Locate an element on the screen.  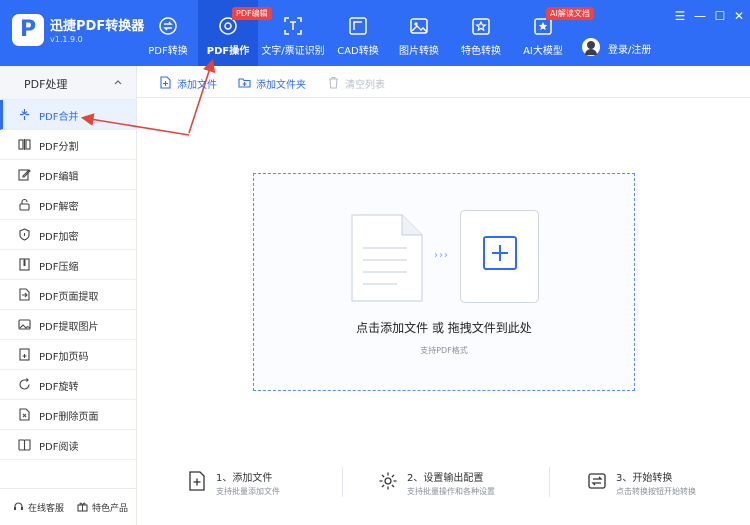
plus-icon is located at coordinates (500, 253).